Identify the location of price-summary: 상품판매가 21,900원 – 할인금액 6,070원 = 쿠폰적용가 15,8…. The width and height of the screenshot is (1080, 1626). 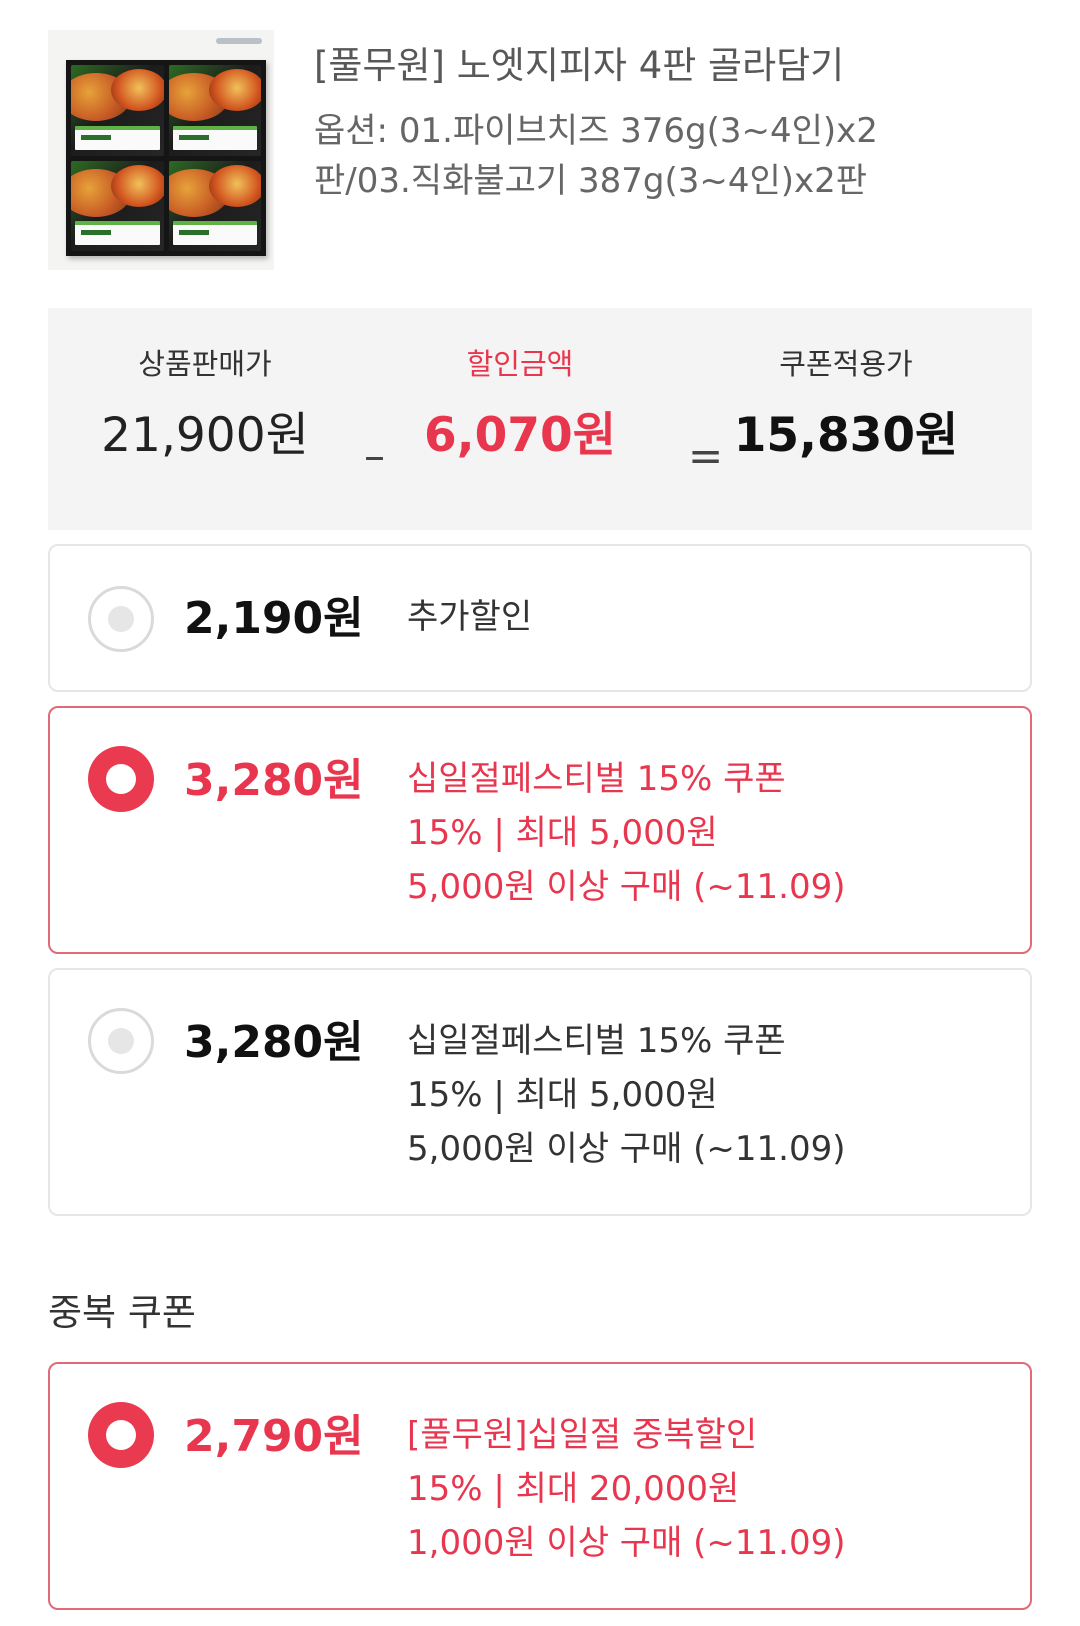
(540, 419).